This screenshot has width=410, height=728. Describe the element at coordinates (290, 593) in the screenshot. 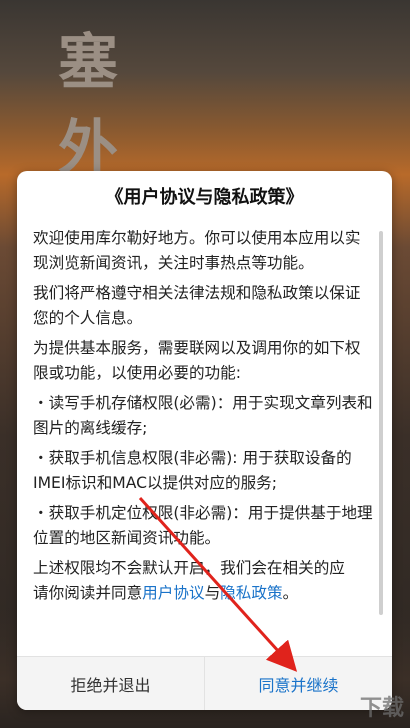

I see `period-text: 。` at that location.